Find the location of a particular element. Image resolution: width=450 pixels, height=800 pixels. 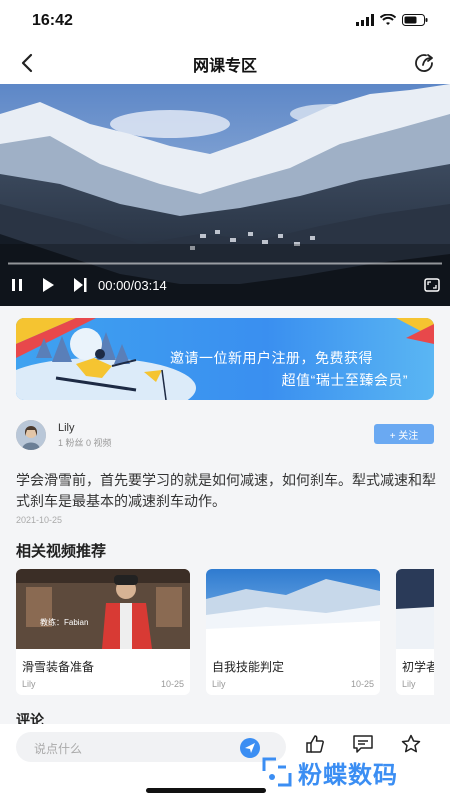

comment-icon is located at coordinates (363, 744).